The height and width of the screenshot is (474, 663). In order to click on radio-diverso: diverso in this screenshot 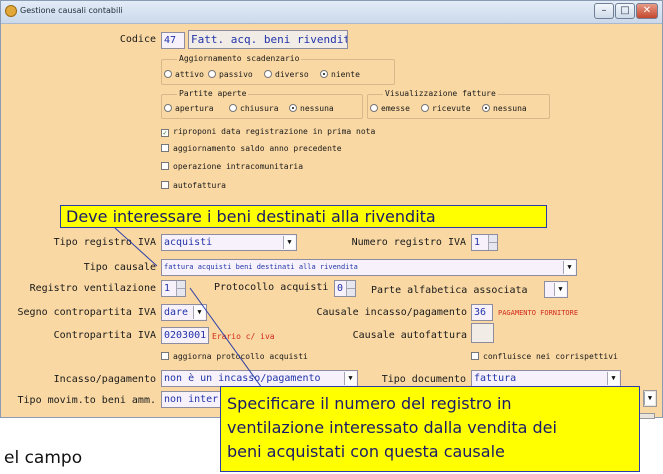, I will do `click(286, 75)`.